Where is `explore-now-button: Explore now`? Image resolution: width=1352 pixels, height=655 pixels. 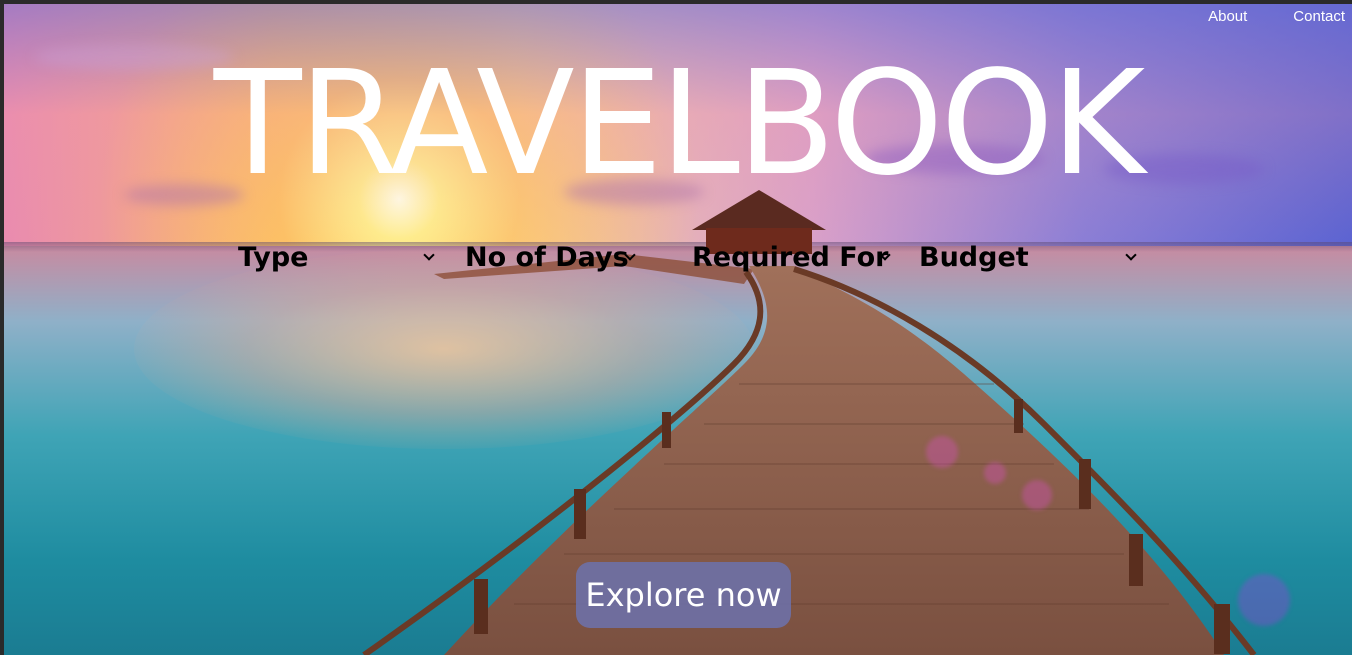 explore-now-button: Explore now is located at coordinates (683, 595).